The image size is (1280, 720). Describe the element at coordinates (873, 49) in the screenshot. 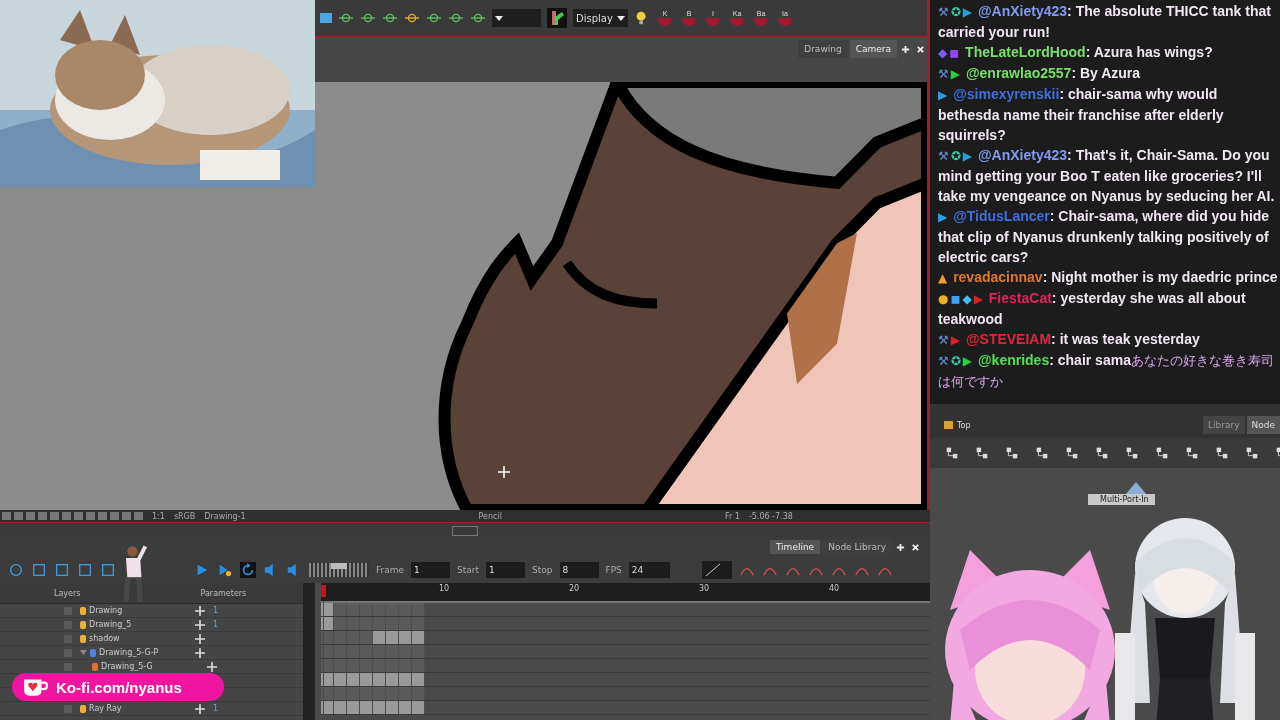

I see `view-tab: Camera` at that location.